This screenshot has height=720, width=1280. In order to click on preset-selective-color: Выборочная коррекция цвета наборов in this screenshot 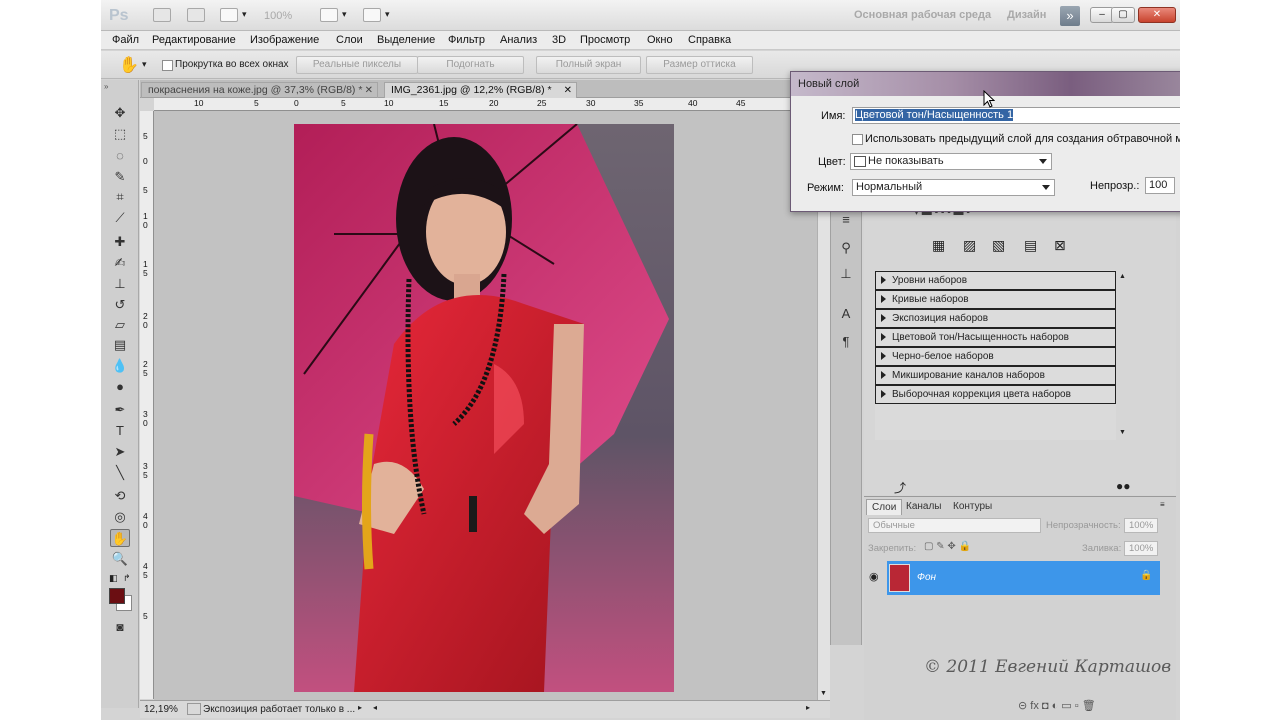, I will do `click(995, 394)`.